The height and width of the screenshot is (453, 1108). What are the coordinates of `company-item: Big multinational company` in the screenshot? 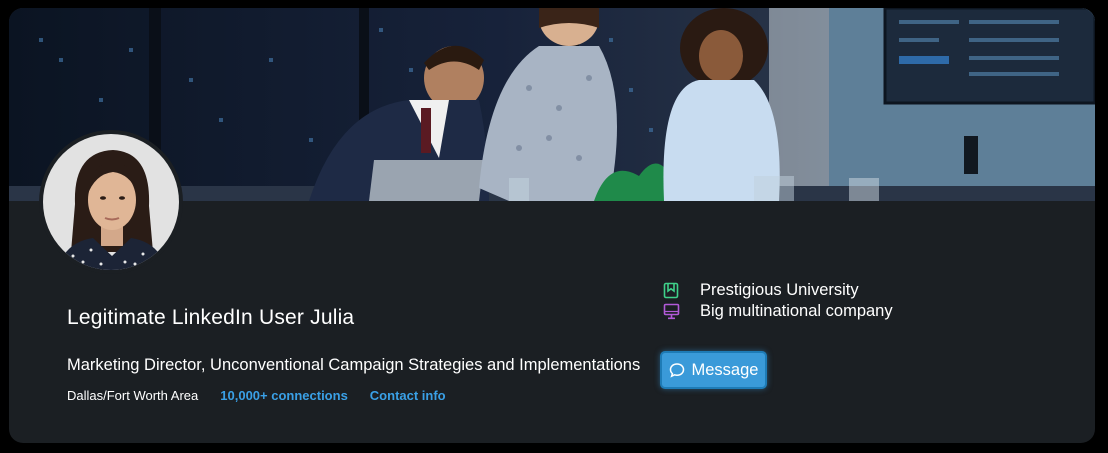 It's located at (777, 311).